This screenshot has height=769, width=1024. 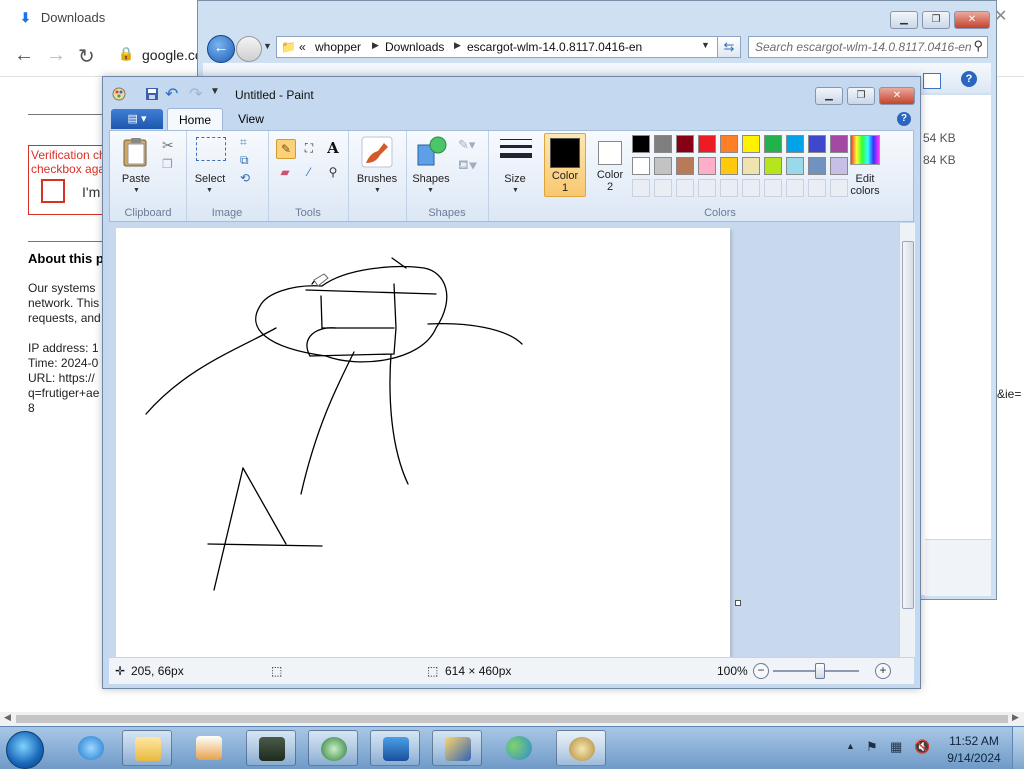 I want to click on crop-icon: ⌗, so click(x=243, y=142).